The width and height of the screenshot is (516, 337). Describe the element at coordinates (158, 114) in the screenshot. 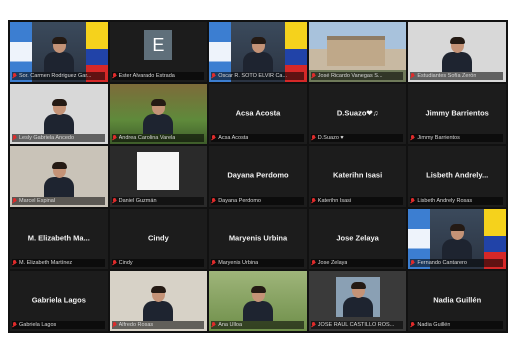

I see `participant-tile: Andrea Carolina Varela` at that location.